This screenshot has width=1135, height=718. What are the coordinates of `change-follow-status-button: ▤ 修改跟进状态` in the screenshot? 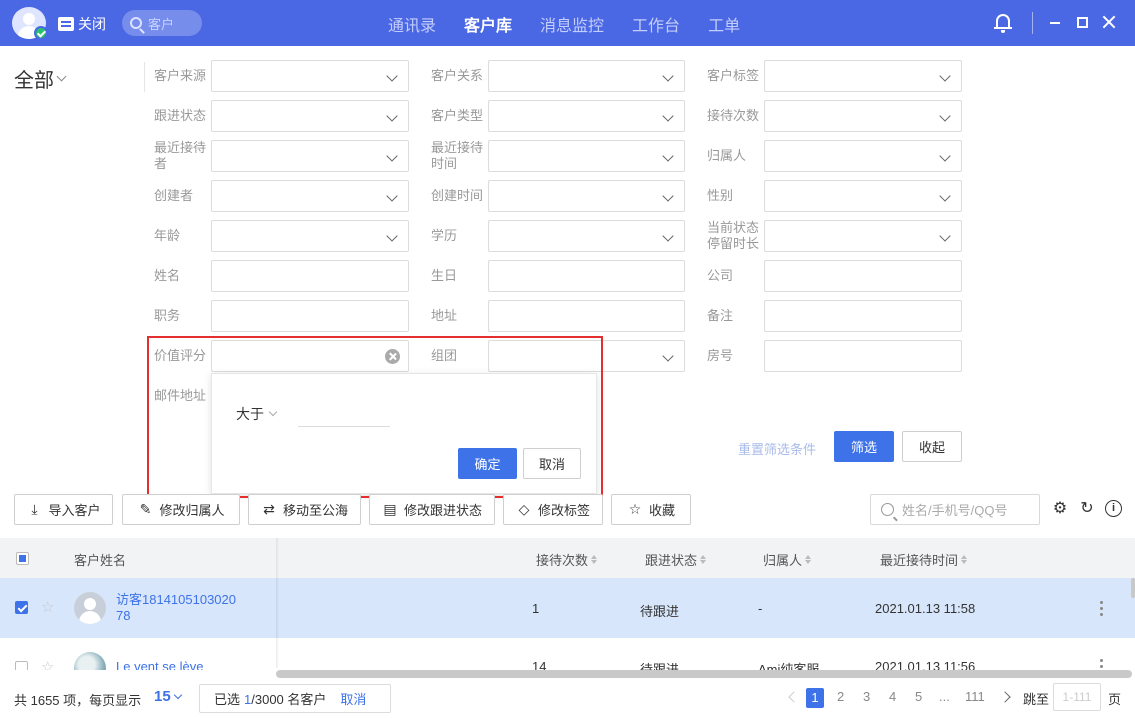 It's located at (432, 509).